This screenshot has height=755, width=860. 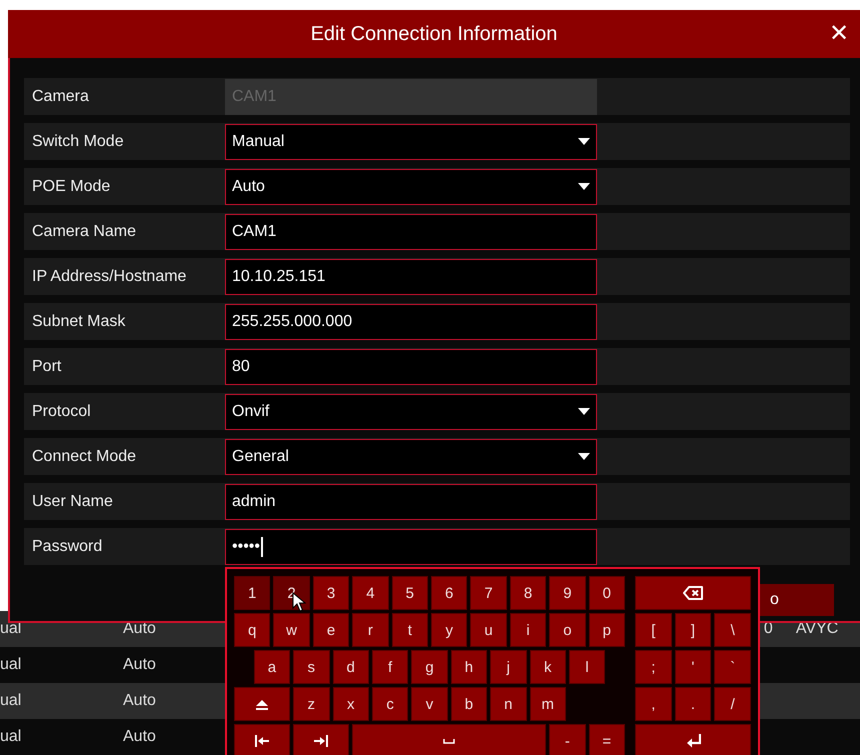 I want to click on field-label: Switch Mode, so click(x=78, y=141).